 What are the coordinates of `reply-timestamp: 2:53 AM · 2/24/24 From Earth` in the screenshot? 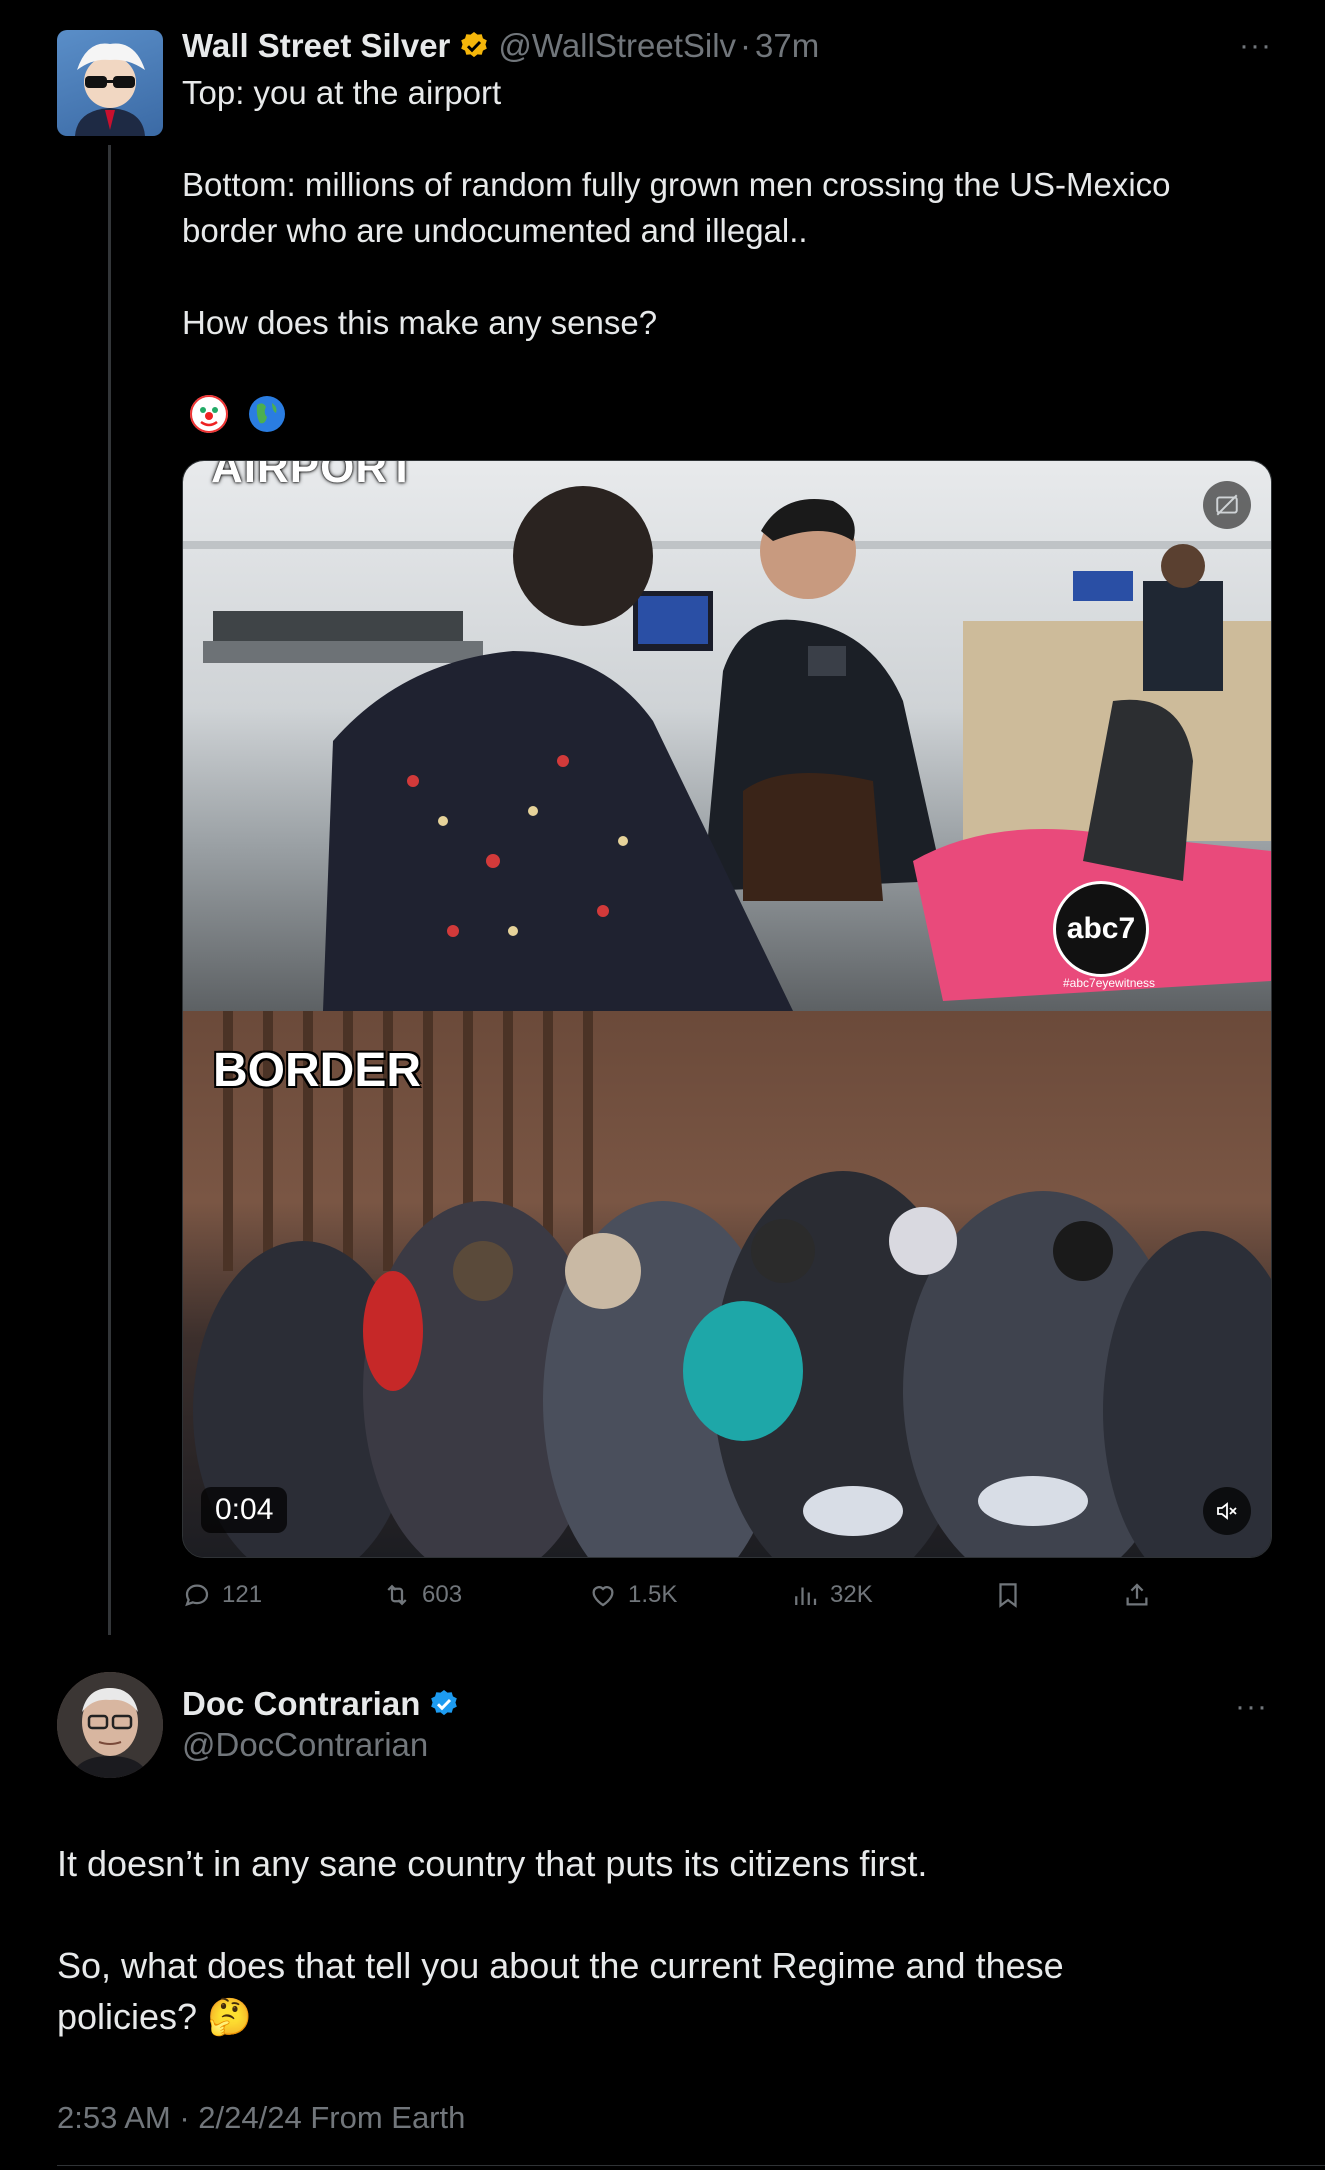 It's located at (261, 2118).